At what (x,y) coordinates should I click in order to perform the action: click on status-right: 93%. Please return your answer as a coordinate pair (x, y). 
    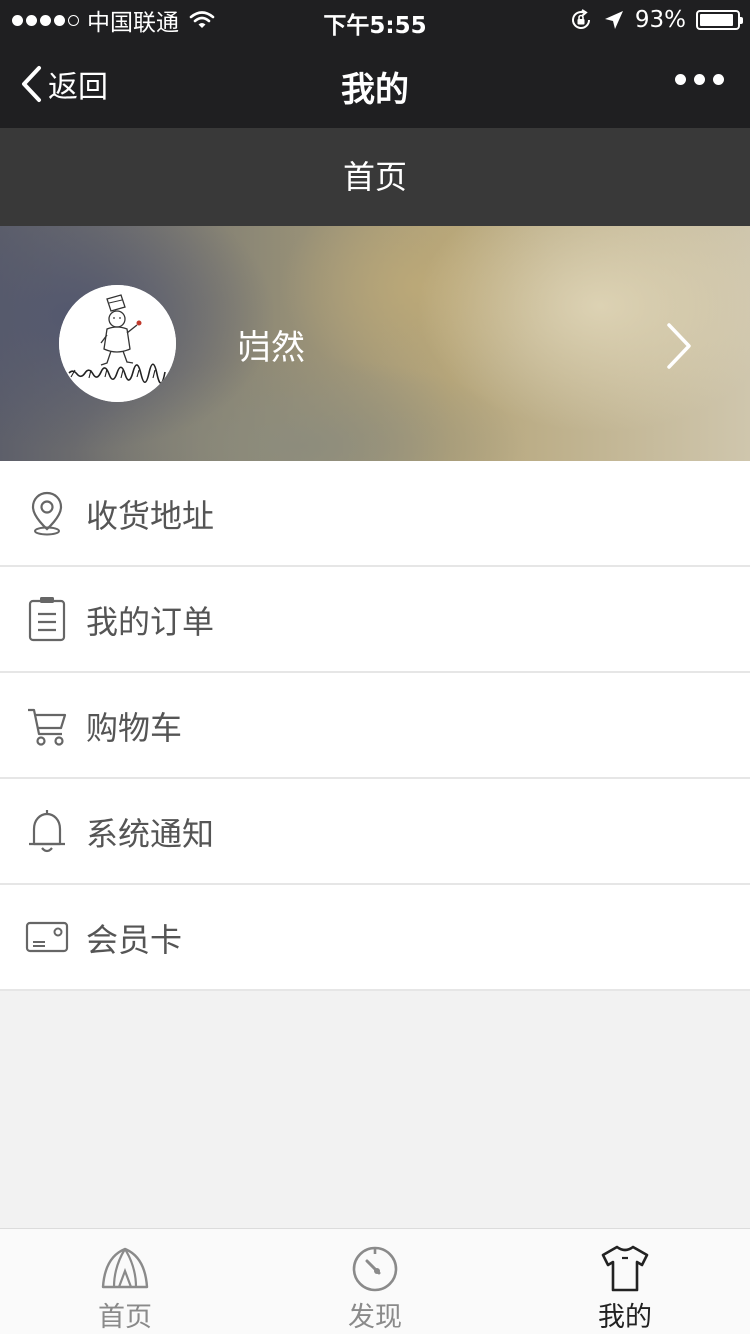
    Looking at the image, I should click on (656, 20).